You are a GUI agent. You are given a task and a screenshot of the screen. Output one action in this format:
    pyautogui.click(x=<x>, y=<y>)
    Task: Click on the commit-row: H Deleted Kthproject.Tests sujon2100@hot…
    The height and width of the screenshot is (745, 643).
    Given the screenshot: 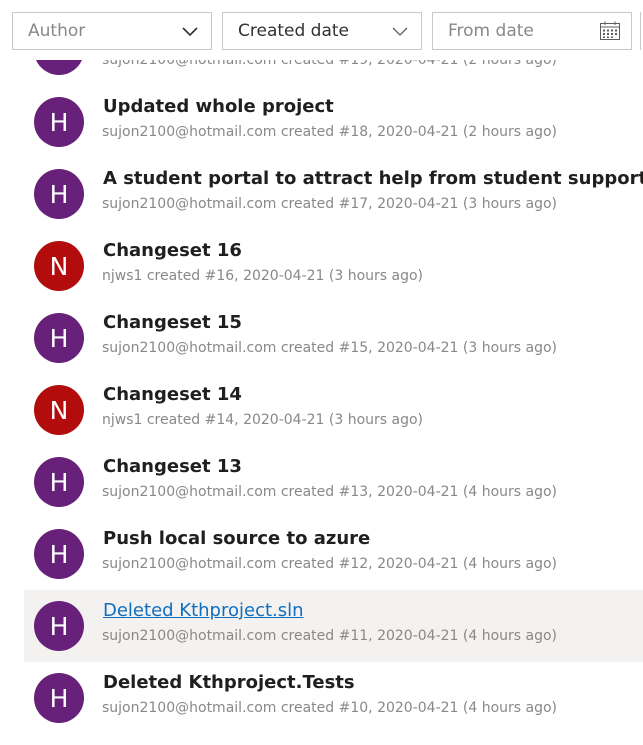 What is the action you would take?
    pyautogui.click(x=333, y=698)
    